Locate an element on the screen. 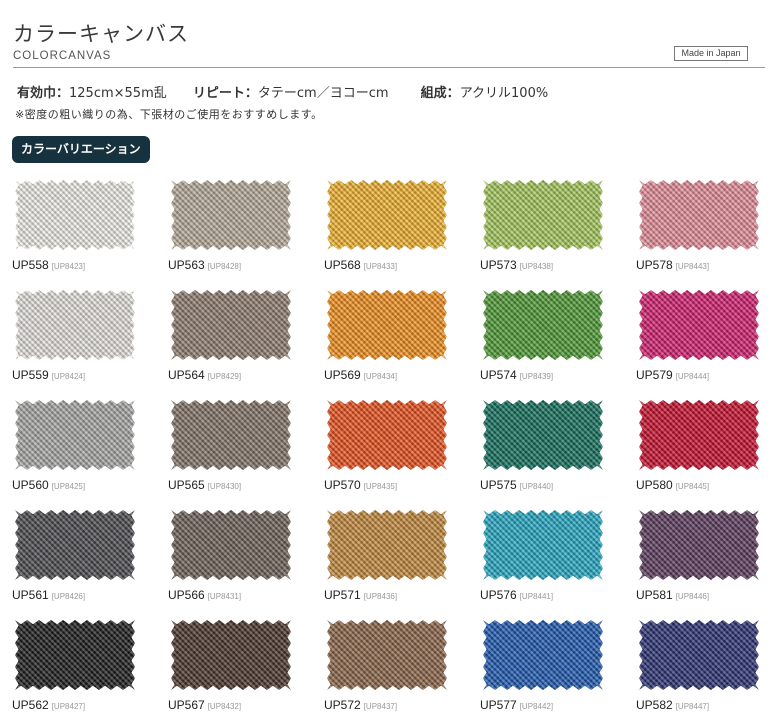 This screenshot has height=728, width=780. swatch-code: UP575 is located at coordinates (498, 485).